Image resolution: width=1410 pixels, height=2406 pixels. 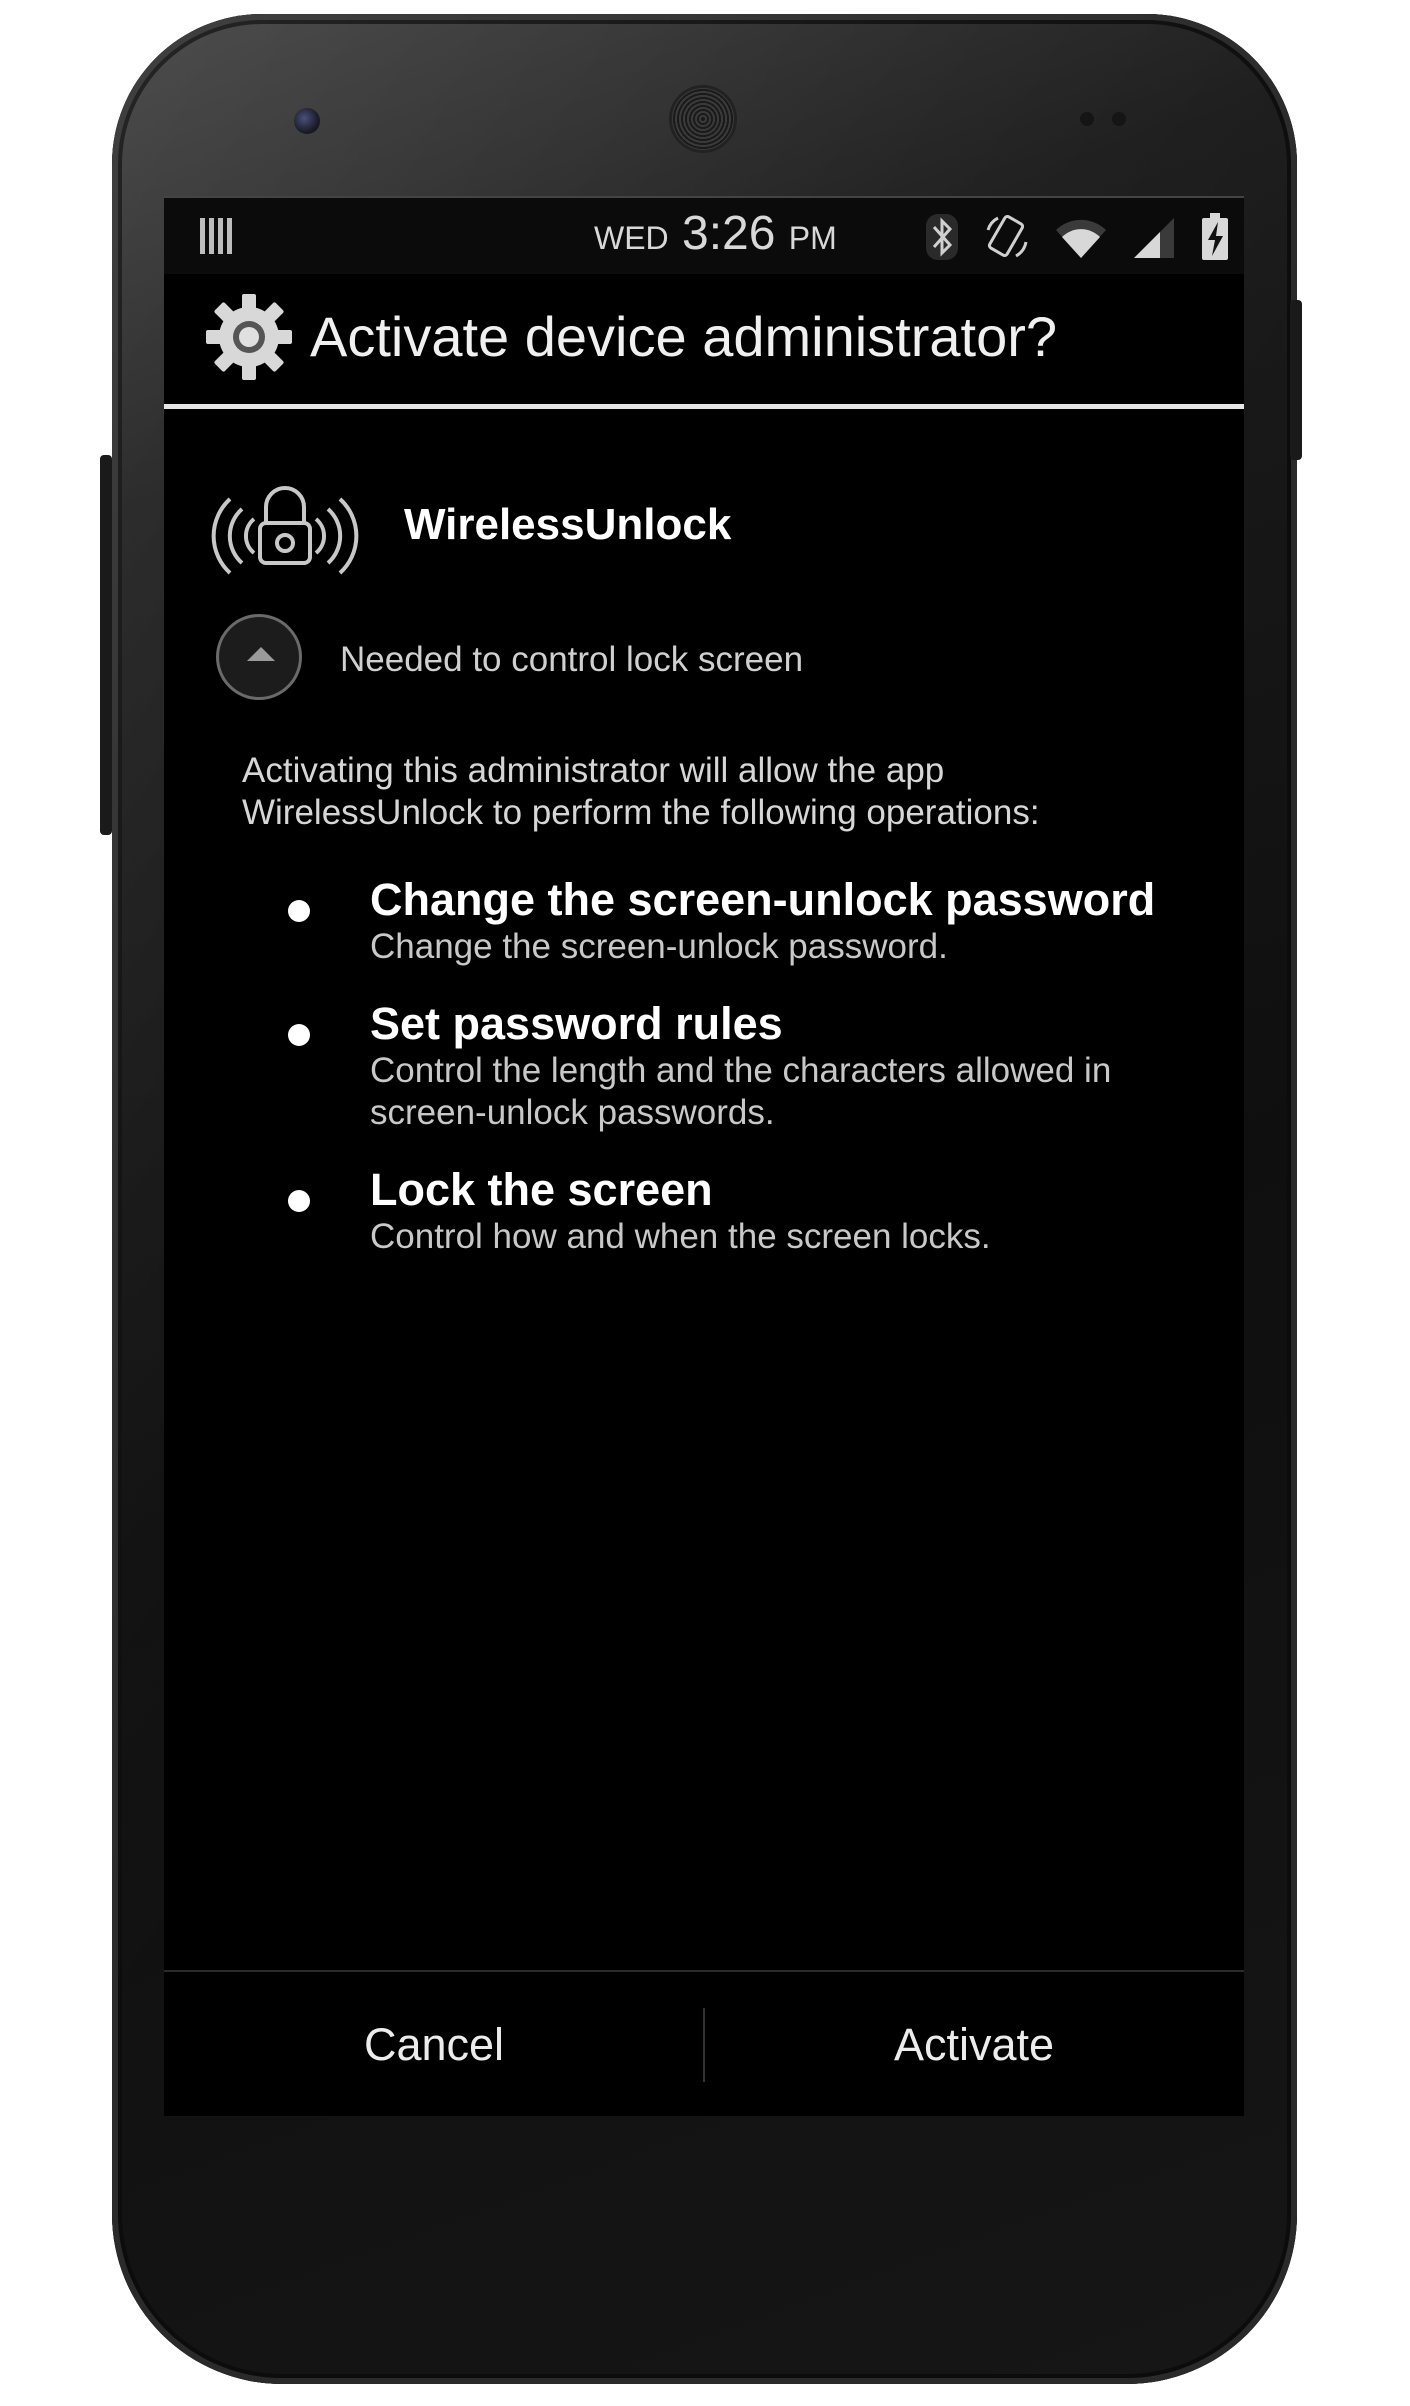 I want to click on status-icons, so click(x=1077, y=237).